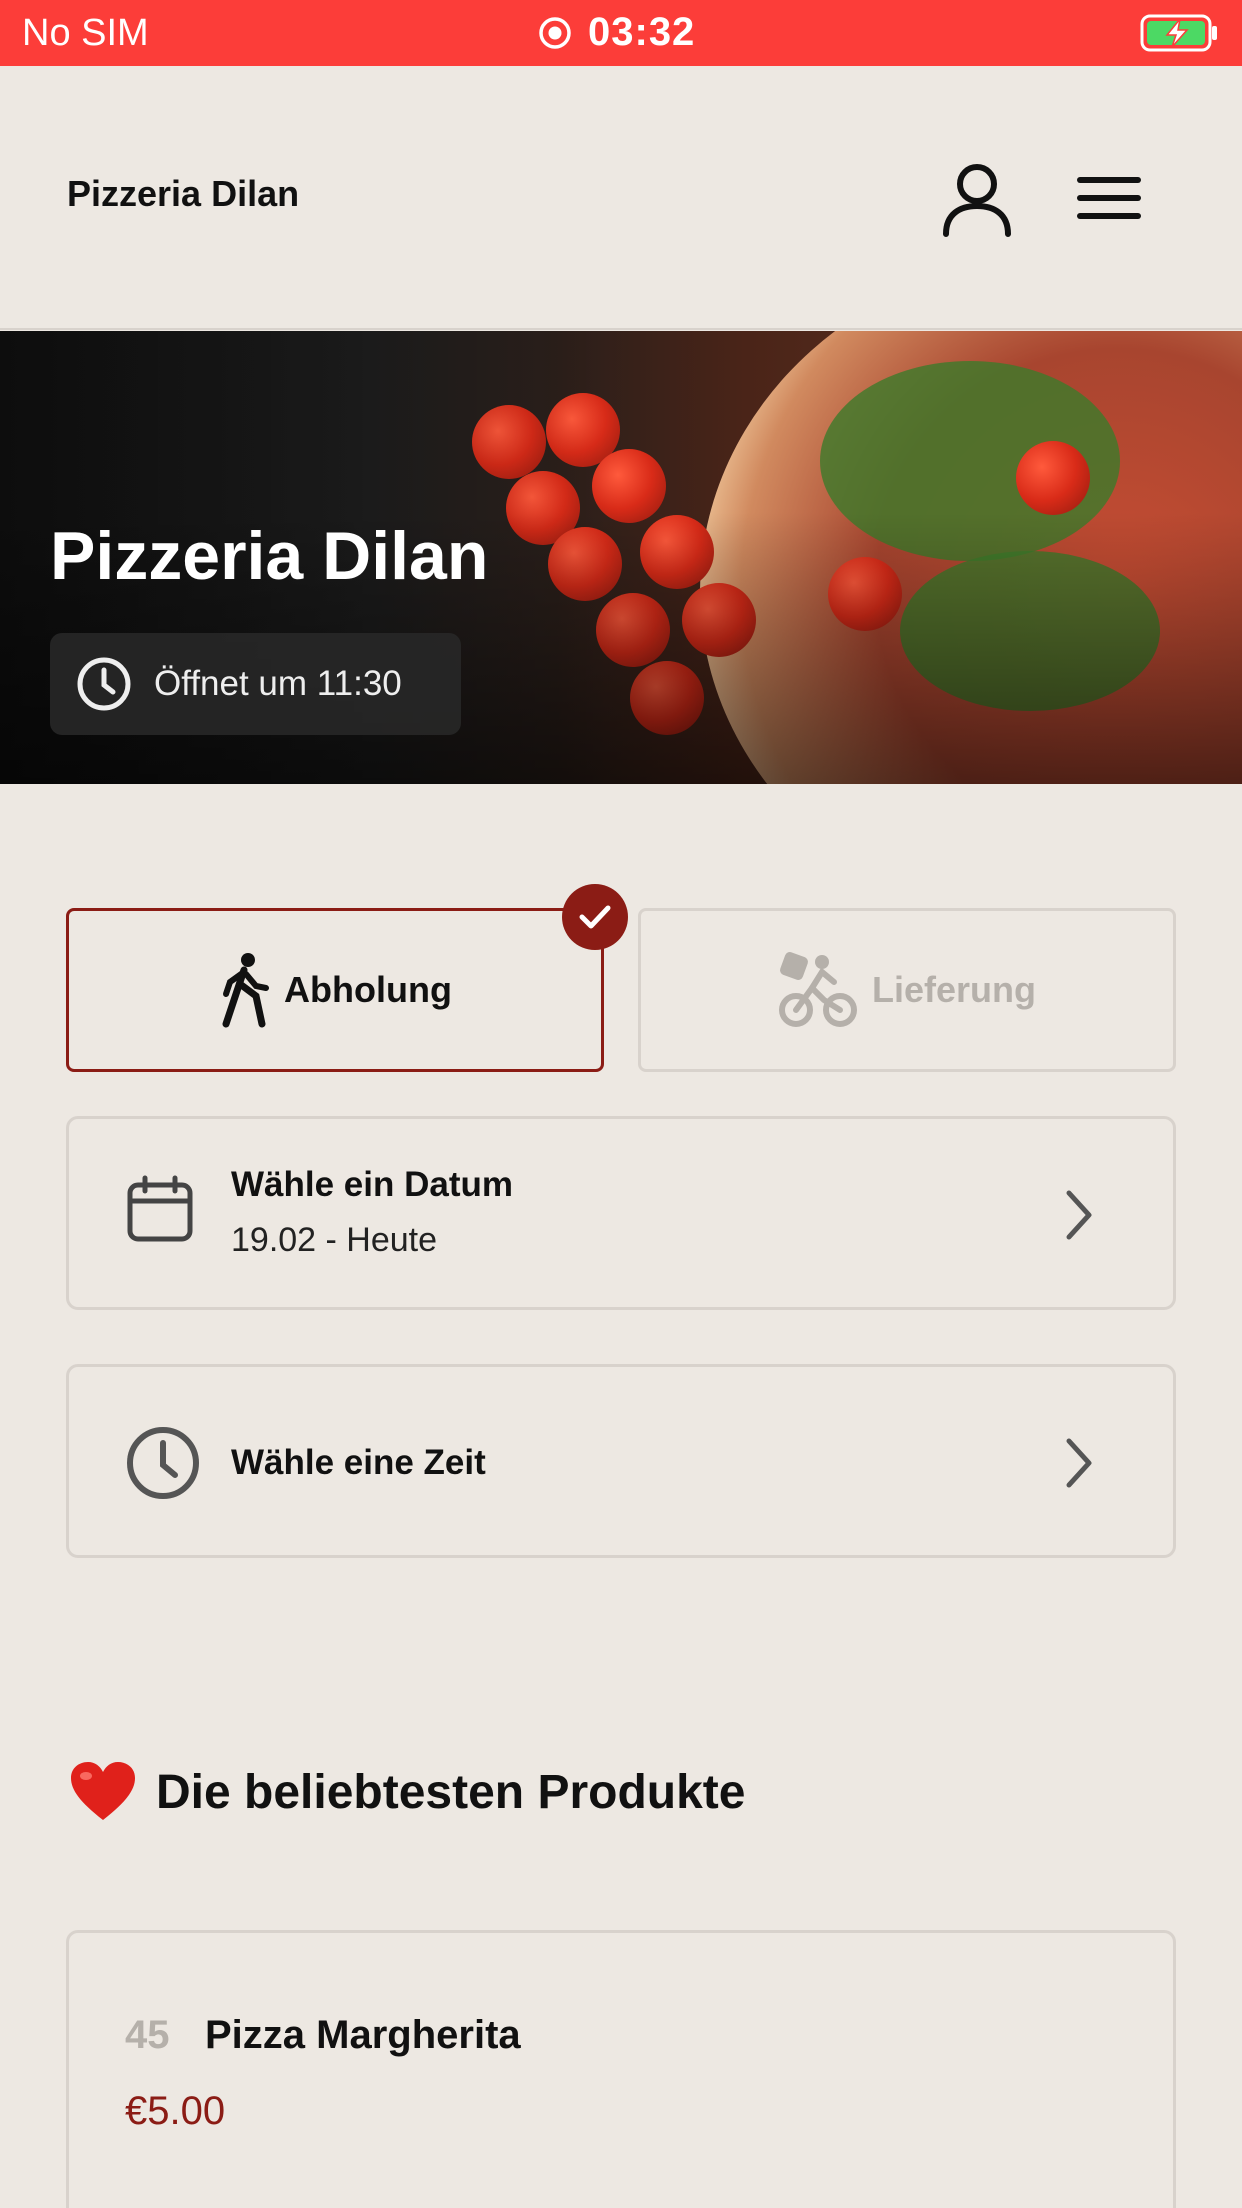 This screenshot has height=2208, width=1242. What do you see at coordinates (451, 1792) in the screenshot?
I see `popular-products-title: Die beliebtesten Produkte` at bounding box center [451, 1792].